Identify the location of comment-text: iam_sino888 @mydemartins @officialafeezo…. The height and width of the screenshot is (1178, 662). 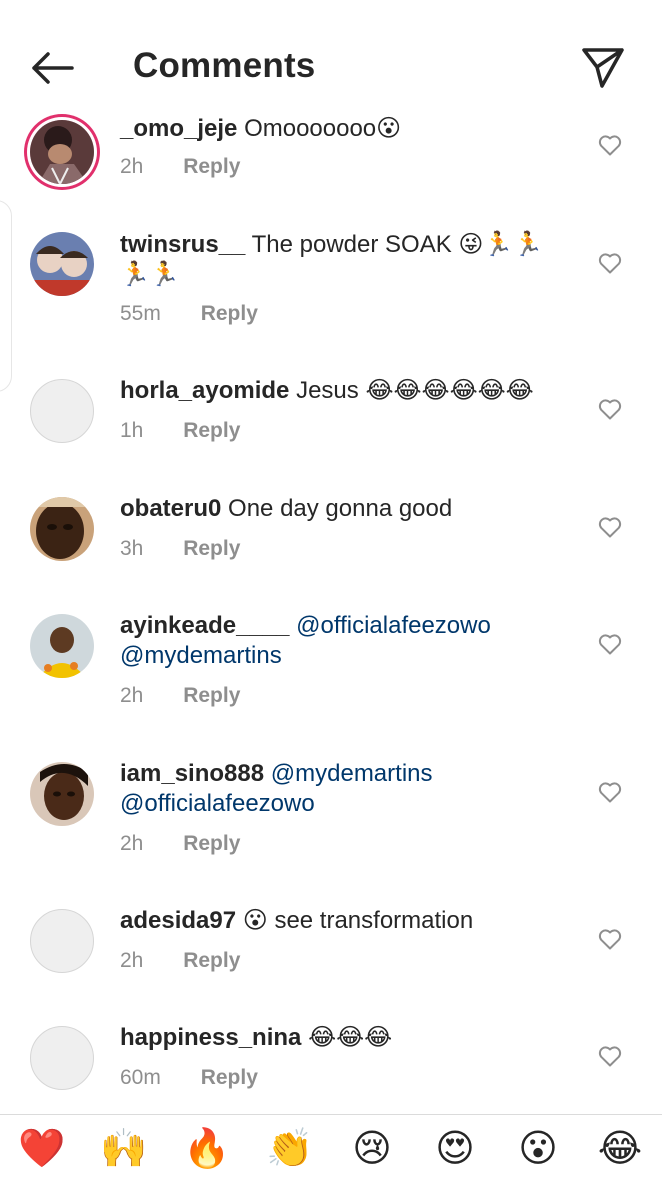
(342, 789).